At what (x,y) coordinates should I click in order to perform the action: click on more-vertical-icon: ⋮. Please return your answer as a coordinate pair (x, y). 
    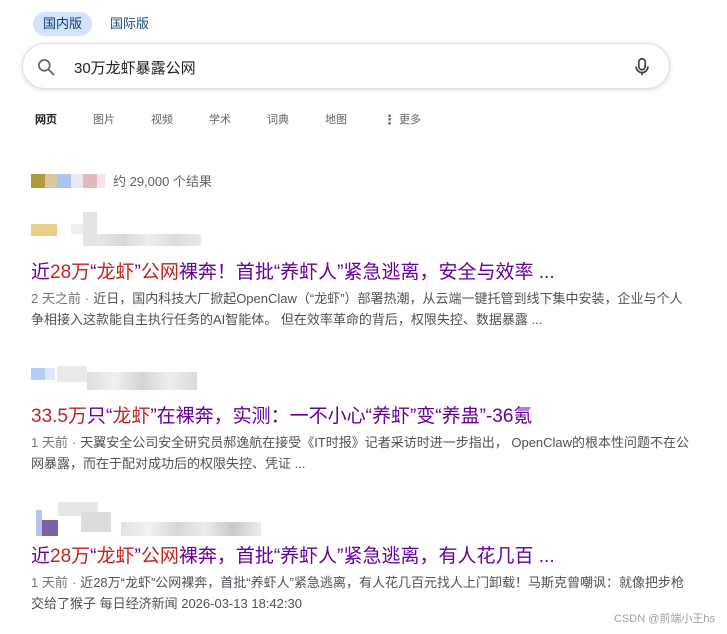
    Looking at the image, I should click on (389, 119).